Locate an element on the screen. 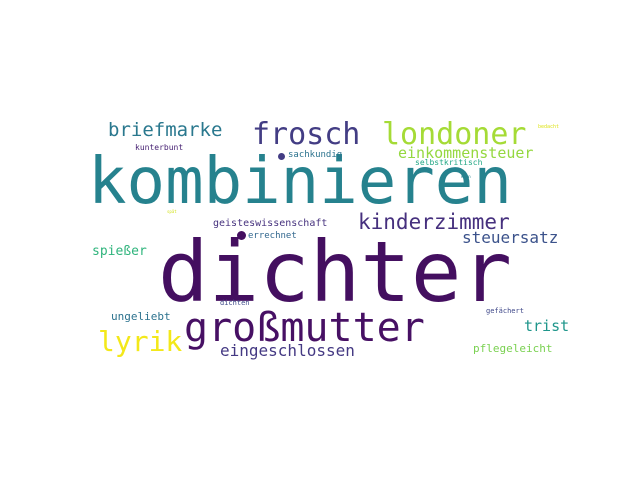  word-dichten: dichten is located at coordinates (235, 303).